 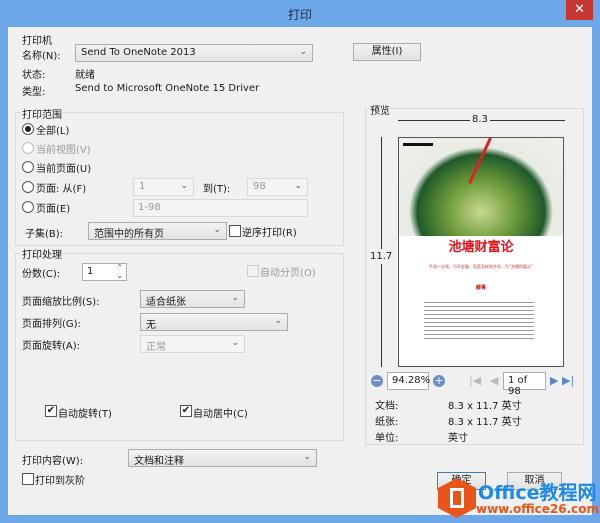 I want to click on auto-center-label: 自动居中(C), so click(x=220, y=414).